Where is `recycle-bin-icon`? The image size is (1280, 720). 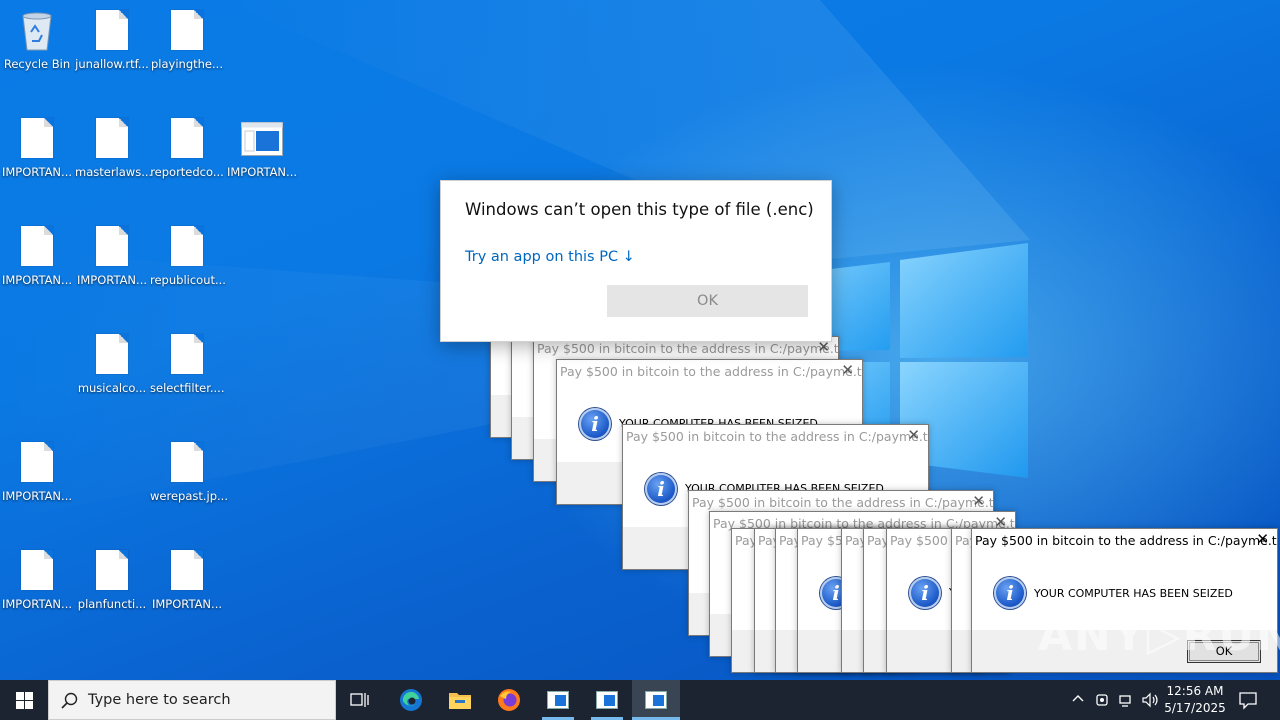 recycle-bin-icon is located at coordinates (37, 30).